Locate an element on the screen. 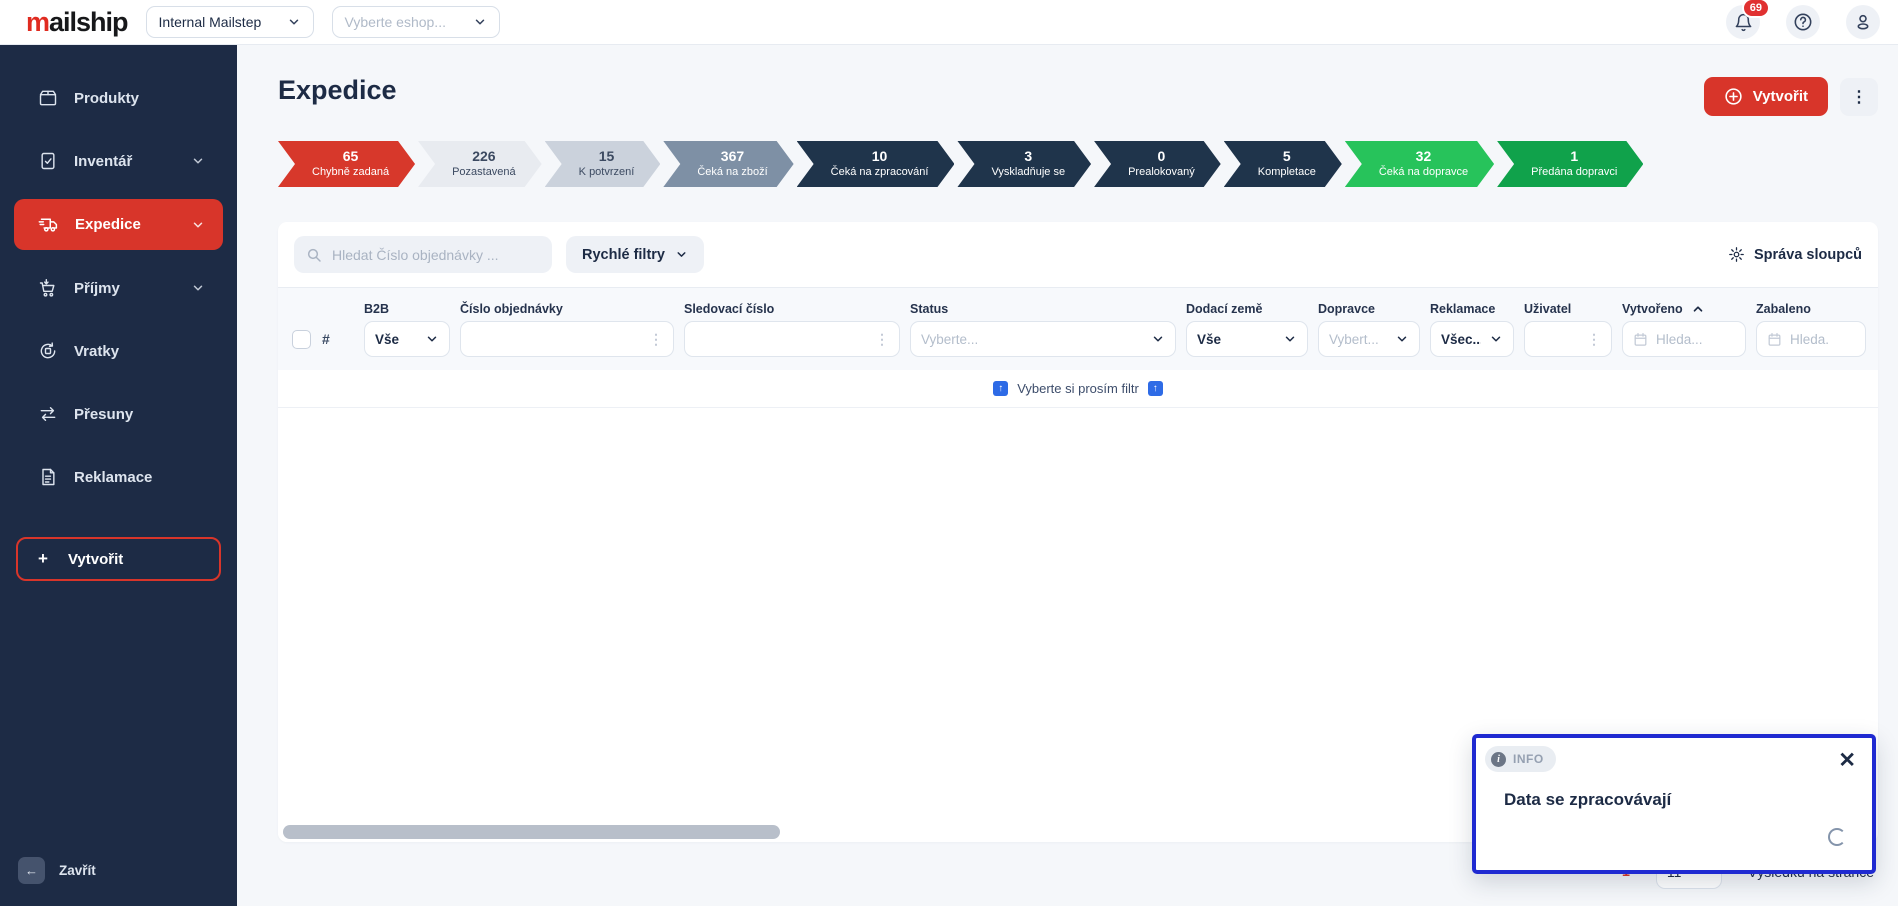 The width and height of the screenshot is (1898, 906). step-label: Čeká na zboží is located at coordinates (732, 171).